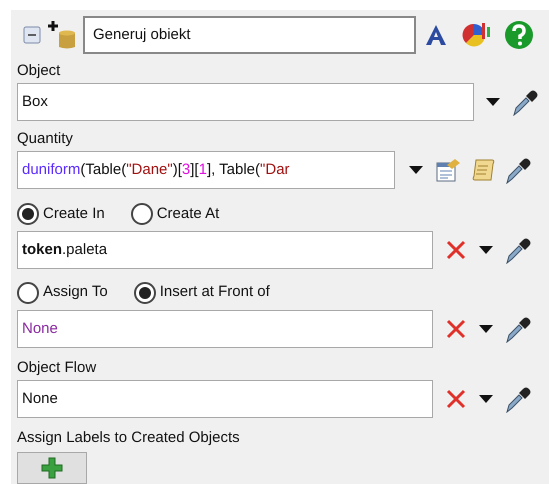 The image size is (549, 484). Describe the element at coordinates (477, 35) in the screenshot. I see `chart-icon` at that location.